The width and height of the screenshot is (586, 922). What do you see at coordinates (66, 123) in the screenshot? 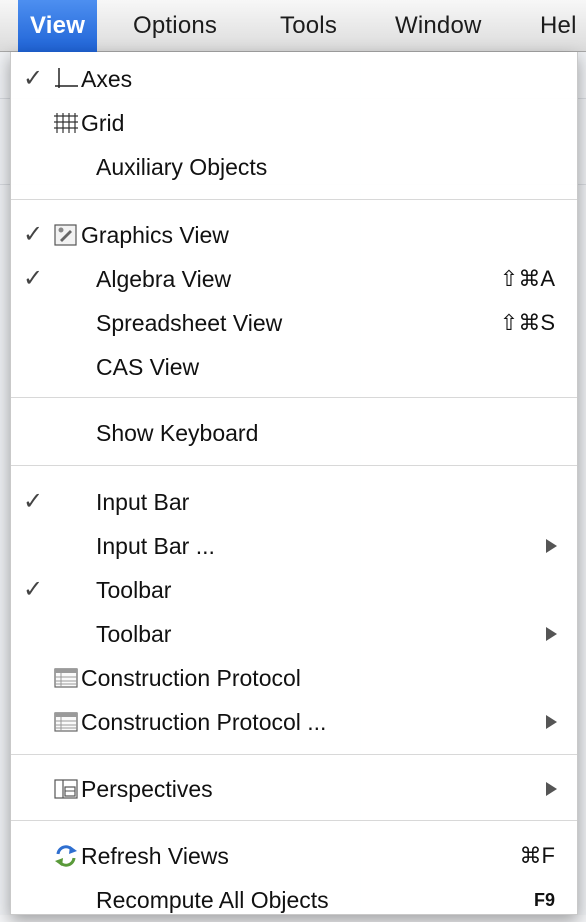
I see `grid-icon` at bounding box center [66, 123].